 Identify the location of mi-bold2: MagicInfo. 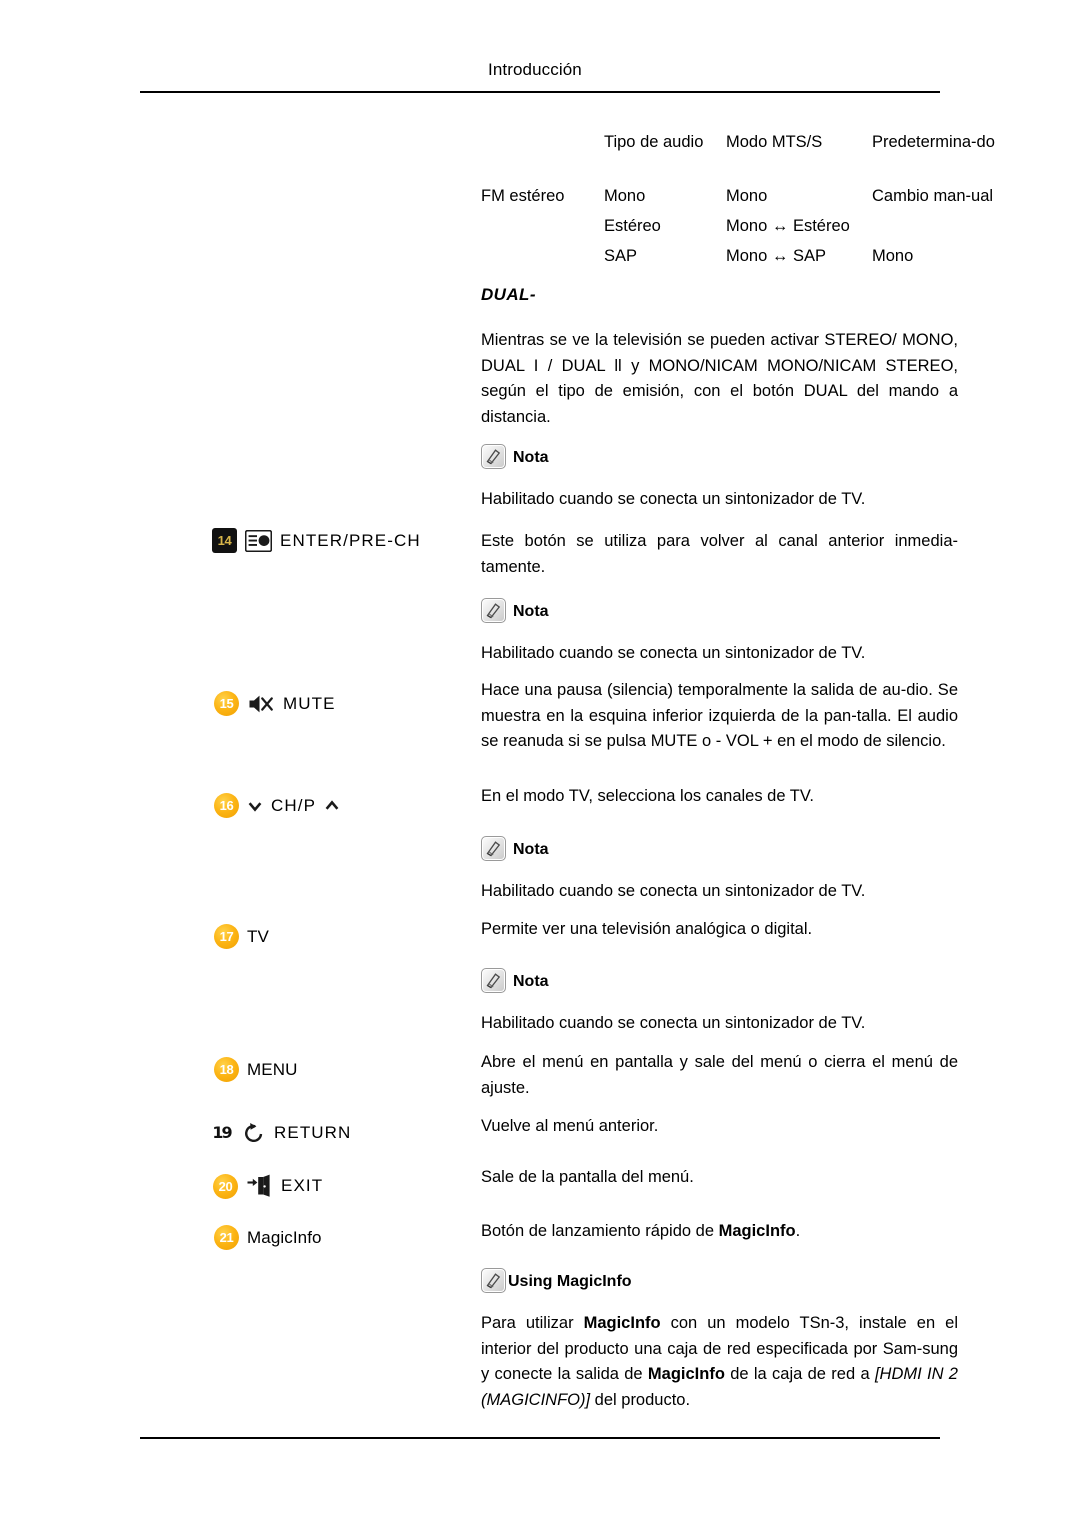
(686, 1374).